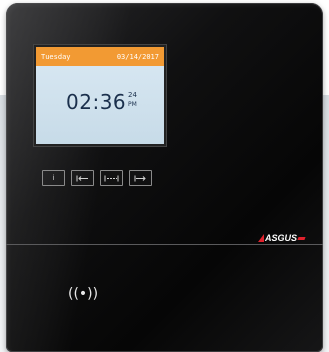 This screenshot has width=329, height=352. I want to click on rfid-symbol: ((•)), so click(83, 294).